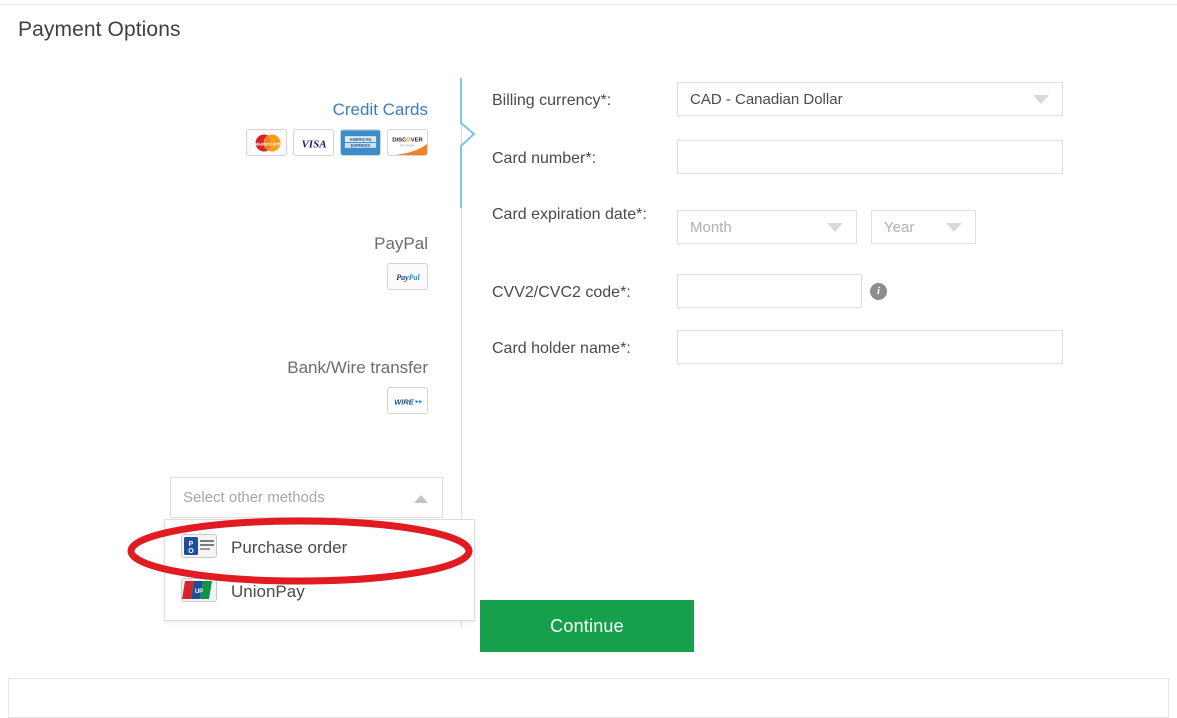 The height and width of the screenshot is (718, 1177). I want to click on svg-text: WIRE, so click(404, 401).